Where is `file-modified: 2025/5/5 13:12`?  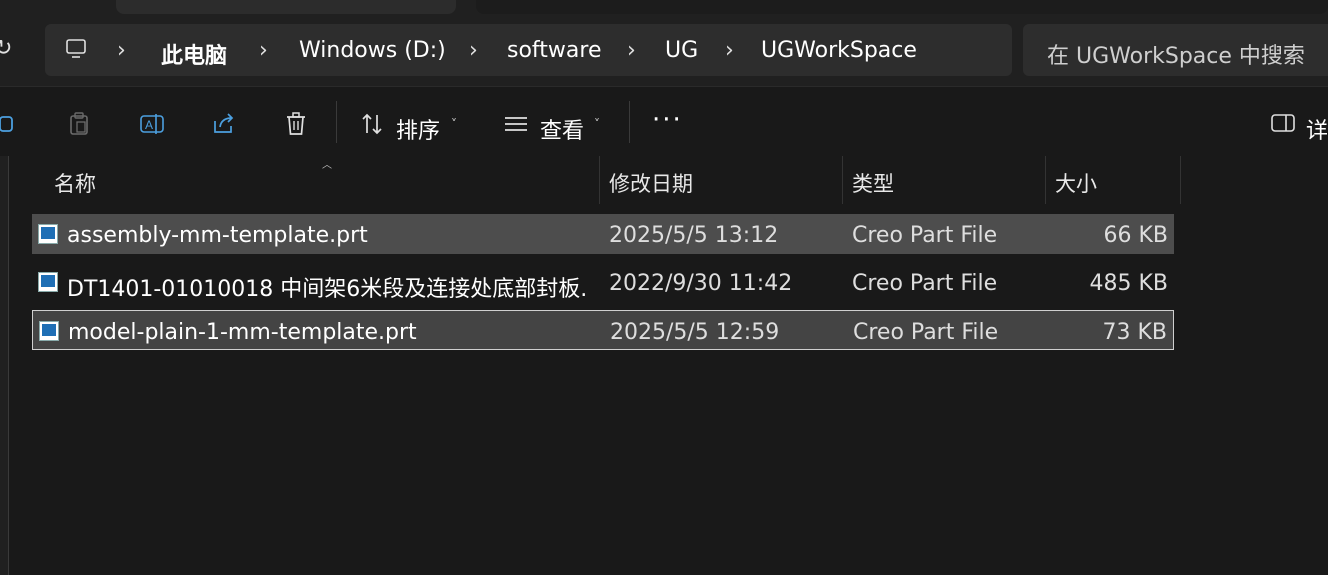 file-modified: 2025/5/5 13:12 is located at coordinates (694, 235).